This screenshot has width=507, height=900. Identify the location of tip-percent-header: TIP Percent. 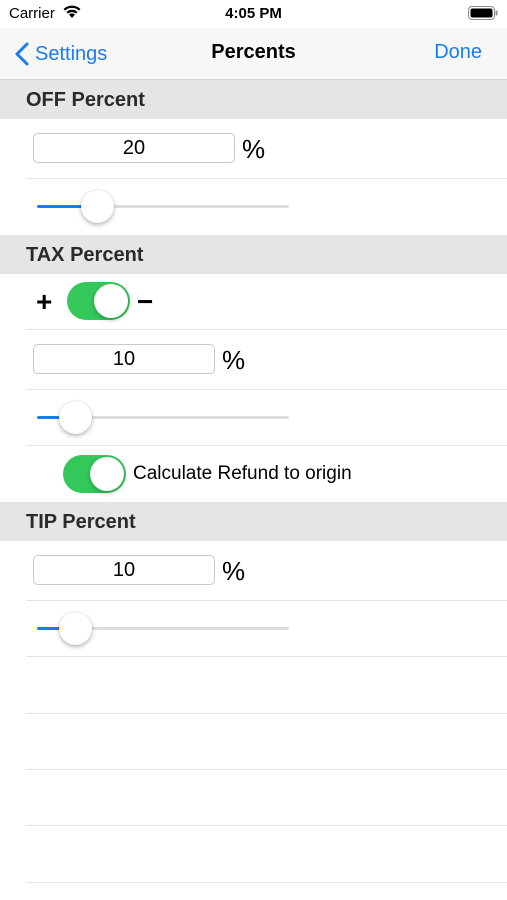
(253, 521).